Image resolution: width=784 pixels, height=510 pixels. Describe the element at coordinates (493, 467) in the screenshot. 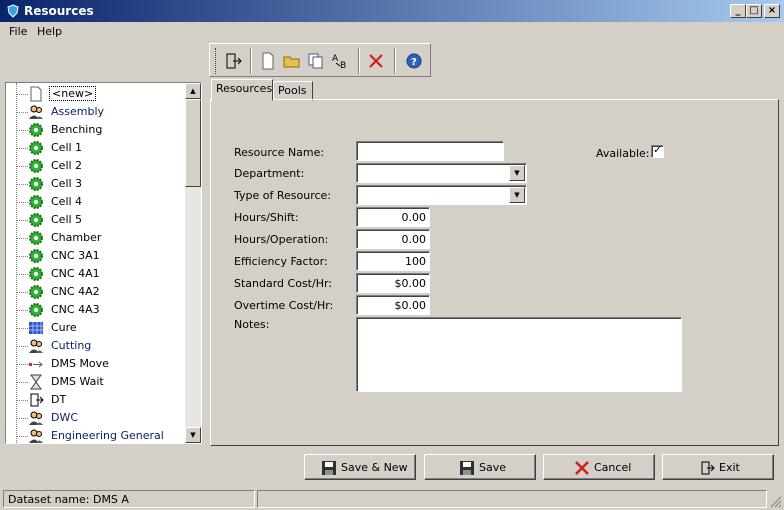

I see `save-label: Save` at that location.